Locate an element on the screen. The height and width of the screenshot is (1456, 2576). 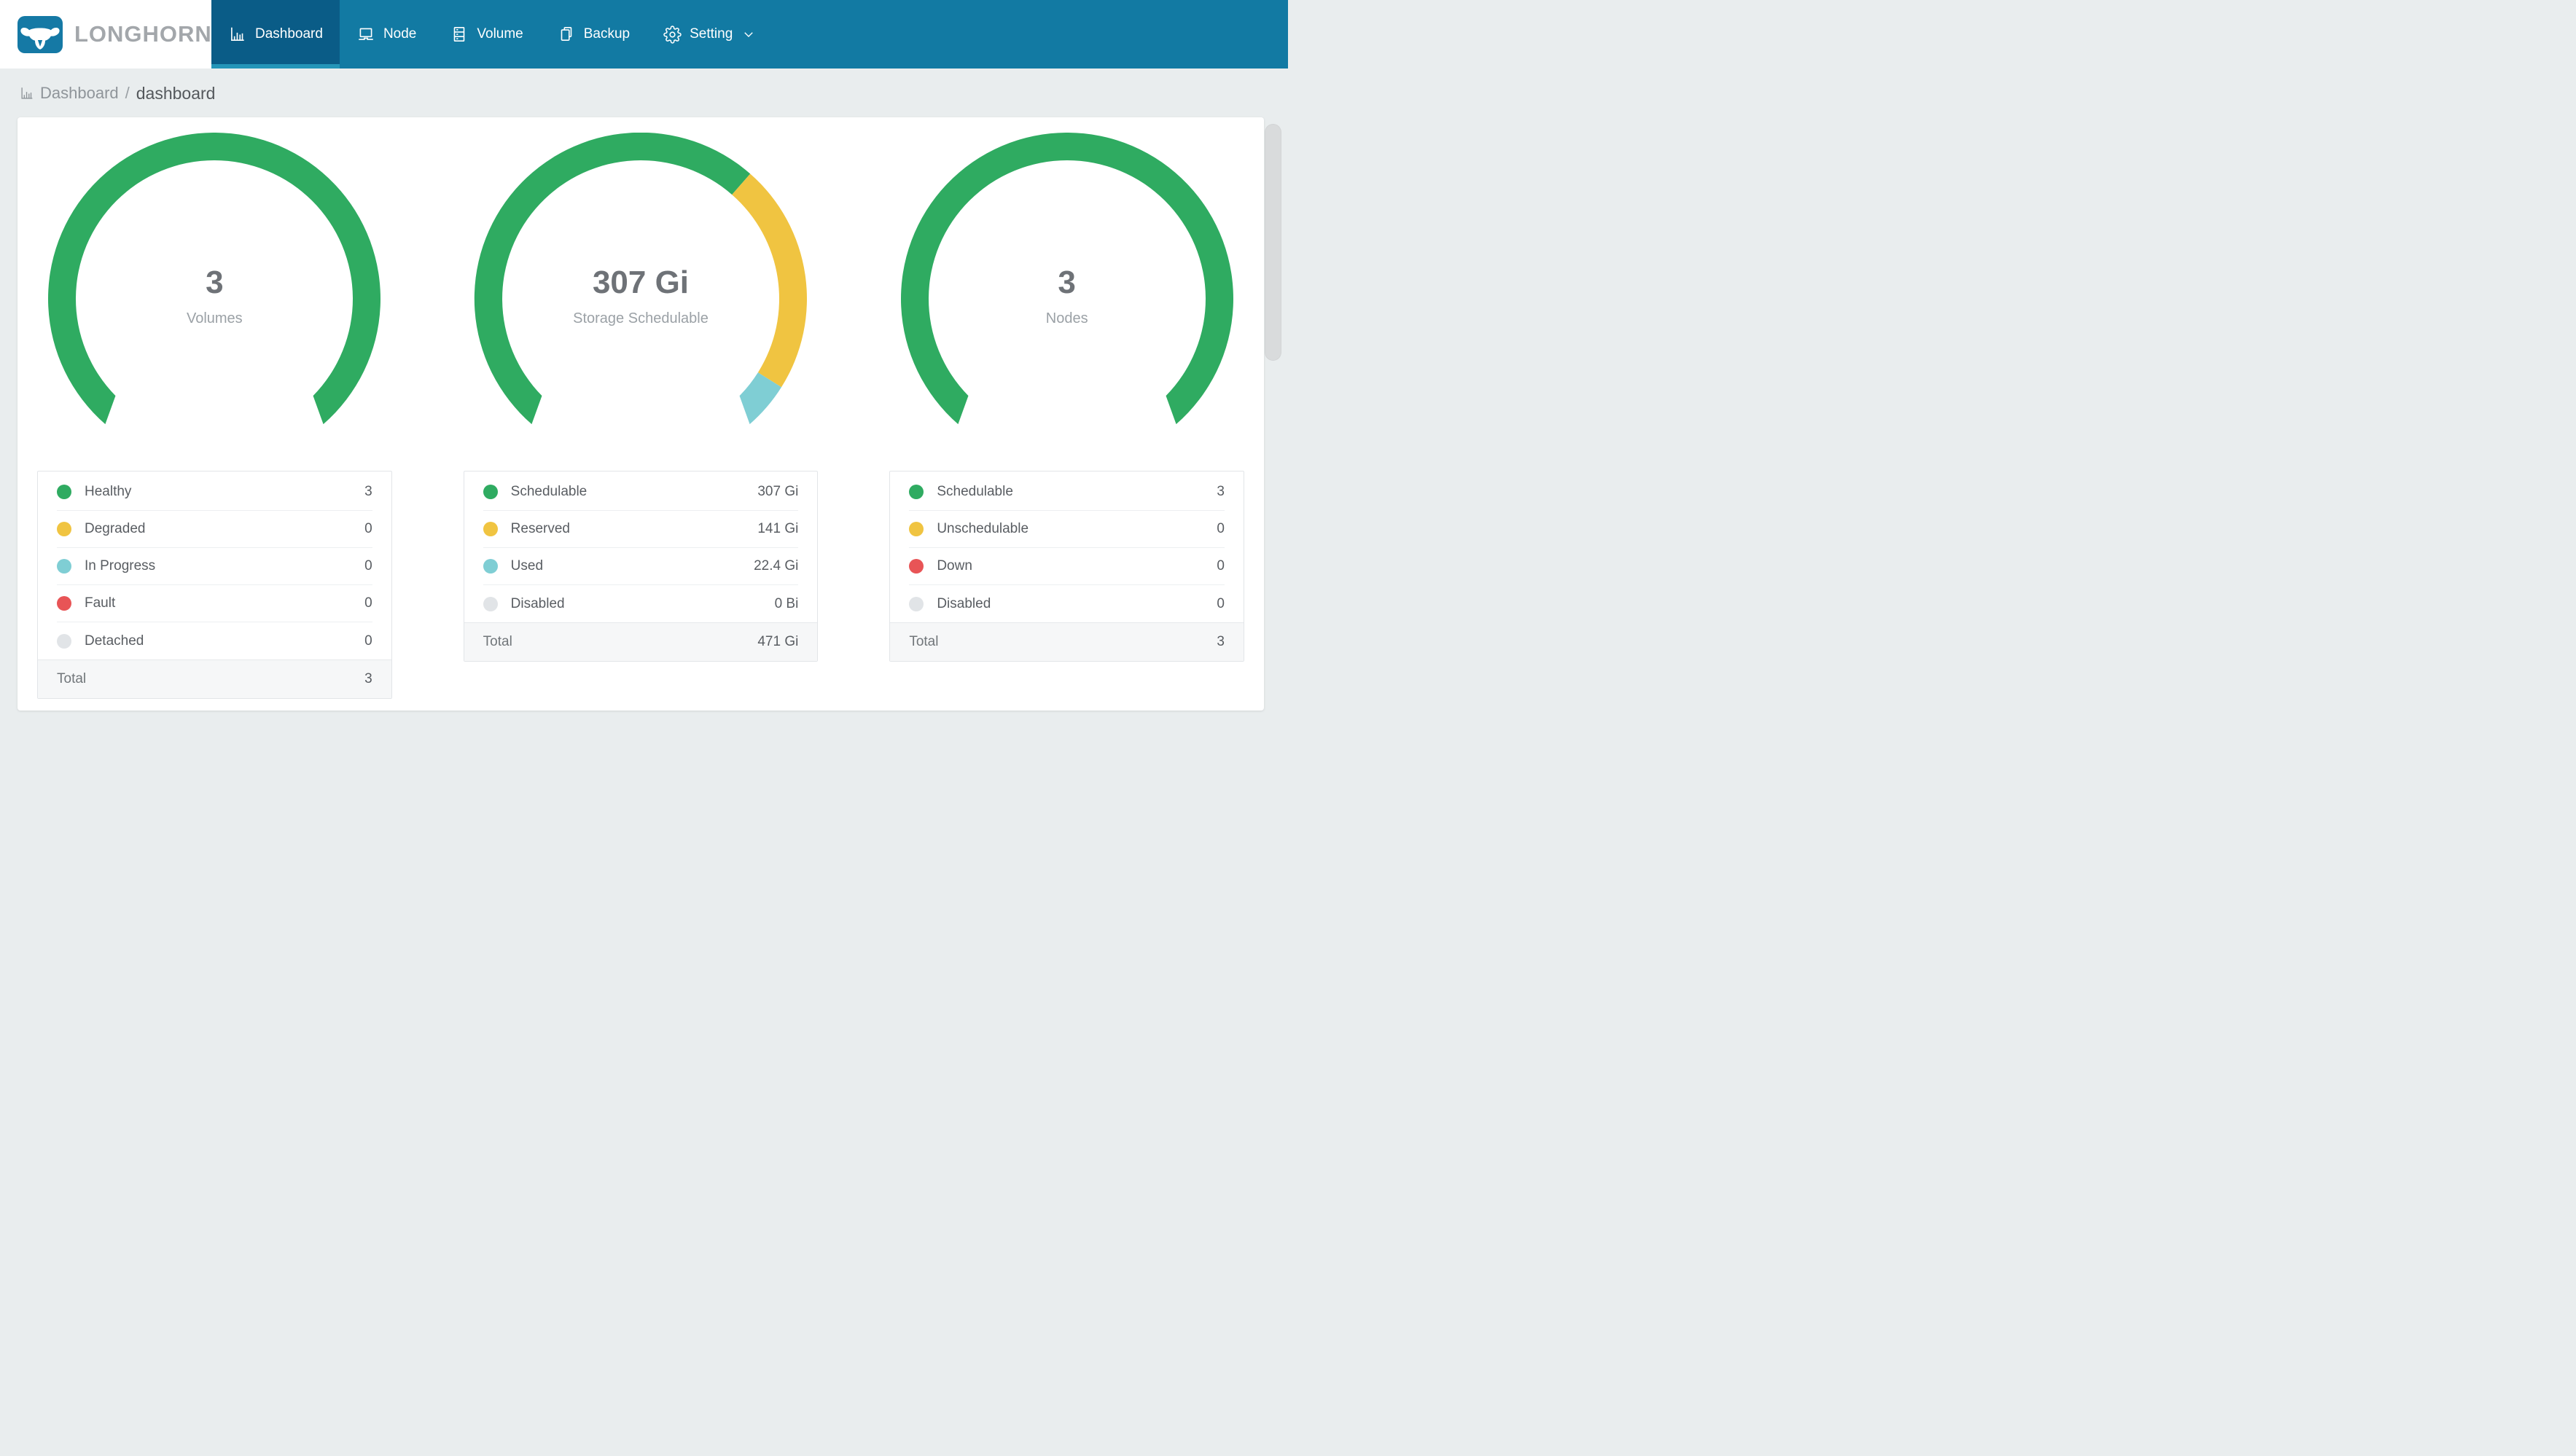
nav-item-volume: Volume is located at coordinates (486, 34).